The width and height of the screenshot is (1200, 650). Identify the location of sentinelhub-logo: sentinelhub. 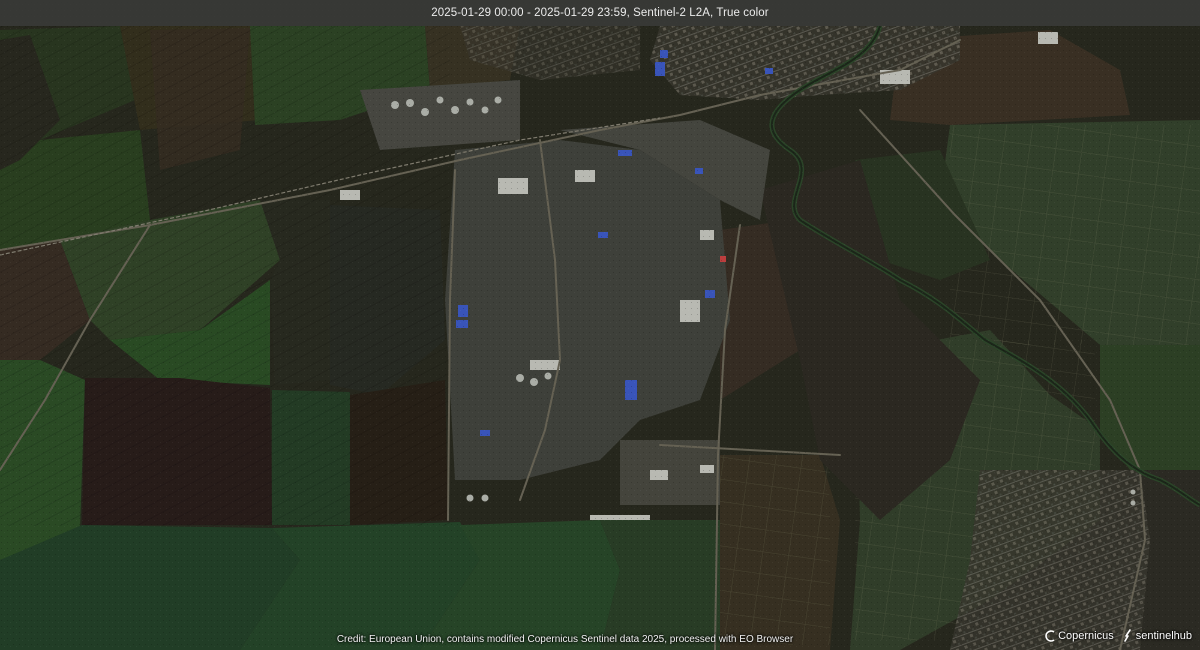
(1157, 636).